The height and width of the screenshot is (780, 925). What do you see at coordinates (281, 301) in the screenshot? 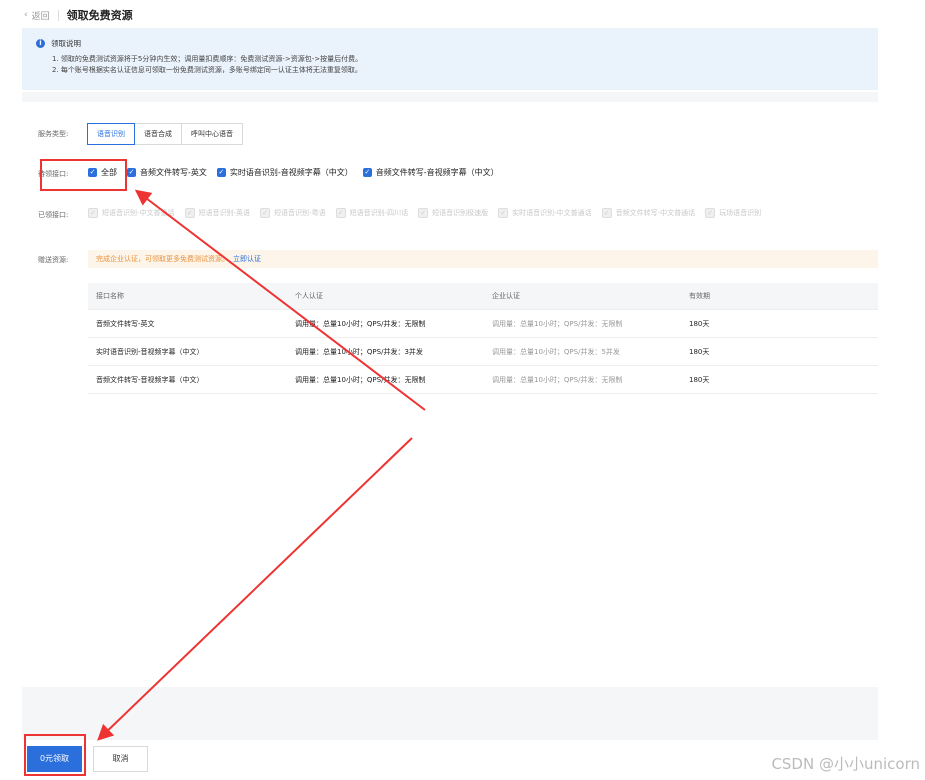
I see `arrow-trail` at bounding box center [281, 301].